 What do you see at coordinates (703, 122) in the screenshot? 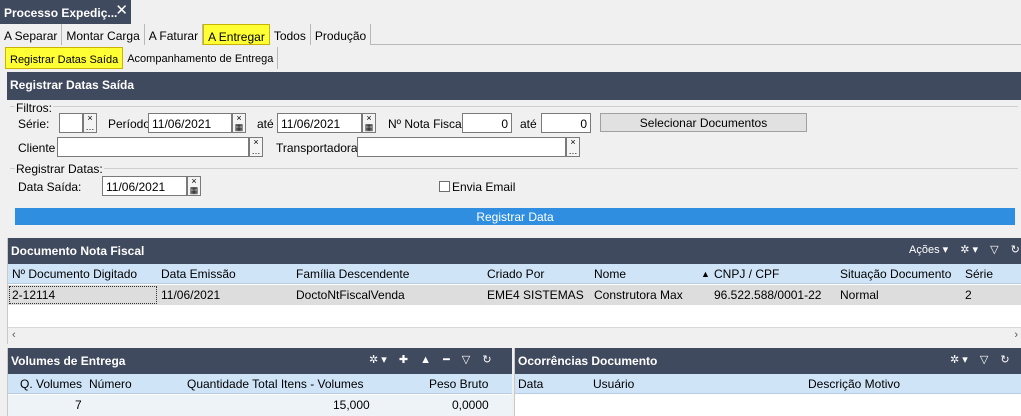
I see `selecionar-documentos-button: Selecionar Documentos` at bounding box center [703, 122].